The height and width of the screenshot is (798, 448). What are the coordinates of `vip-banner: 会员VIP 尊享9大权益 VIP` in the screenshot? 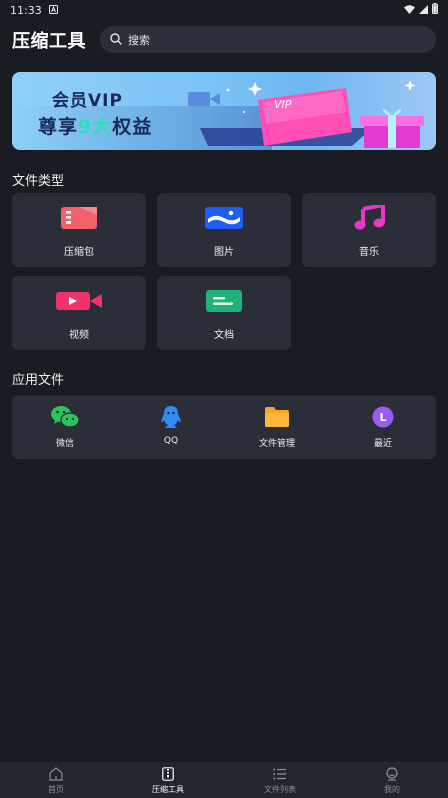 It's located at (224, 111).